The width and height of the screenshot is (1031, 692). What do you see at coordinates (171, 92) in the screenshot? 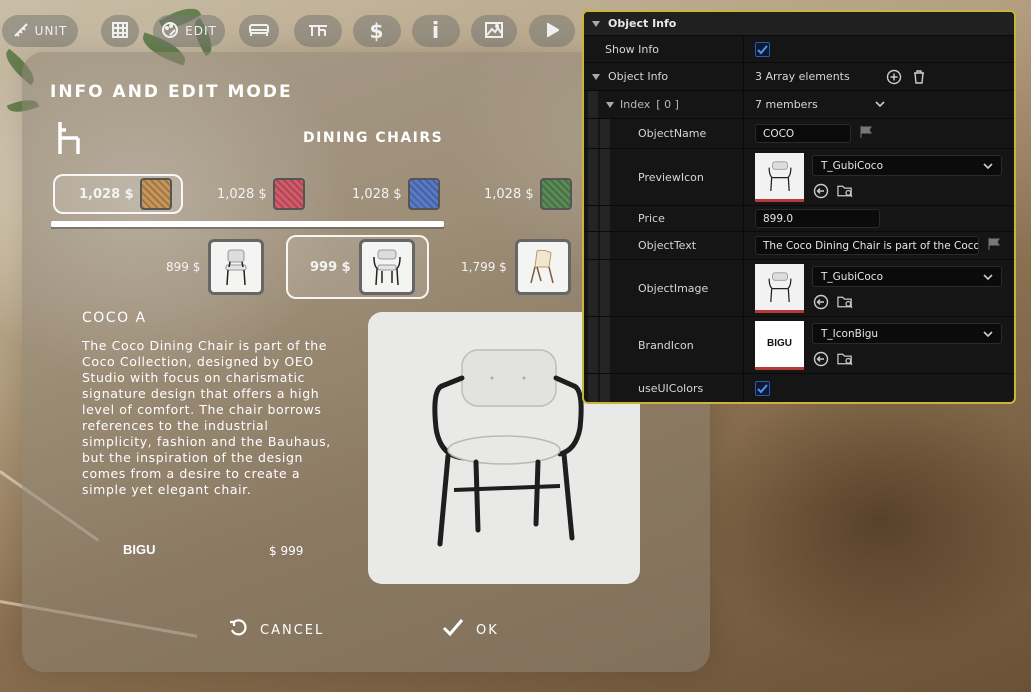
I see `panel-title: INFO AND EDIT MODE` at bounding box center [171, 92].